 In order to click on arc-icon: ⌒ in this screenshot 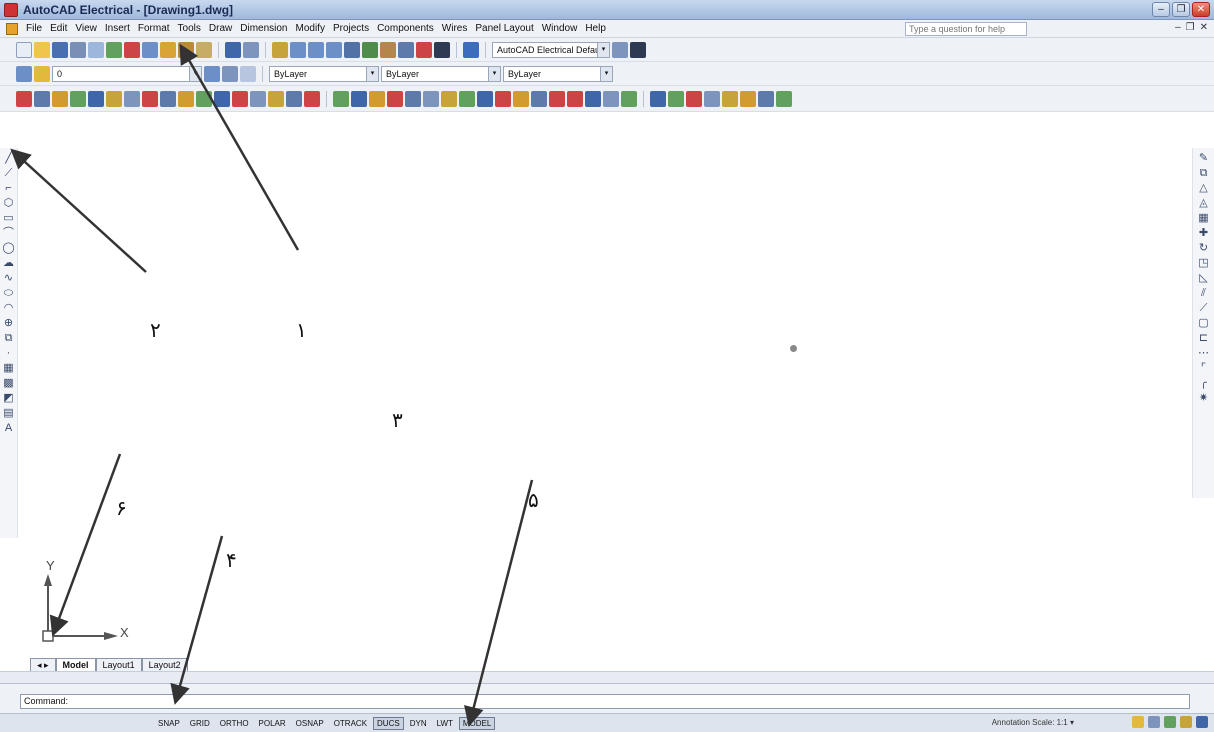, I will do `click(8, 233)`.